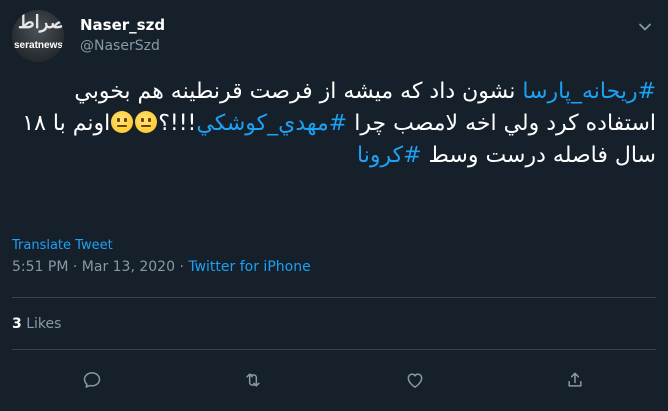  Describe the element at coordinates (177, 123) in the screenshot. I see `tweet-text-segment: !!!؟` at that location.